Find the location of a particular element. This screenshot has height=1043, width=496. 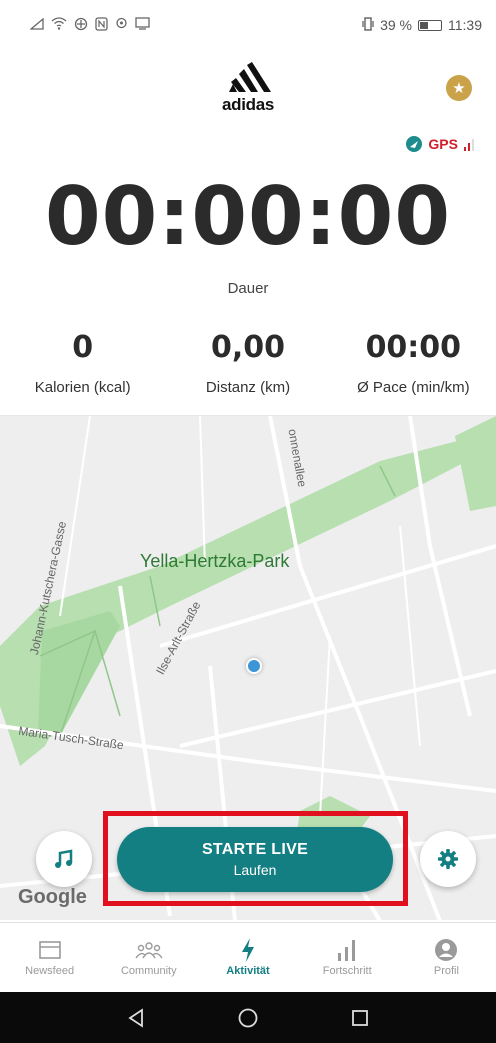

status-icons-left is located at coordinates (89, 25).